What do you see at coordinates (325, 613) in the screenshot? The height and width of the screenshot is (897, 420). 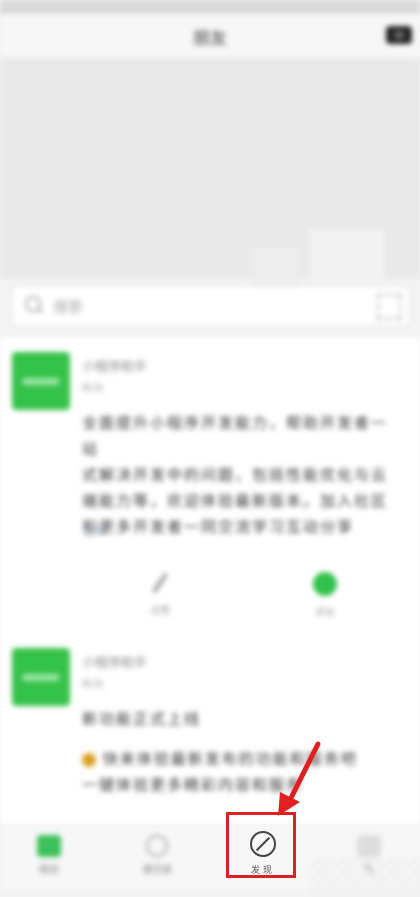 I see `comment-label: 评论` at bounding box center [325, 613].